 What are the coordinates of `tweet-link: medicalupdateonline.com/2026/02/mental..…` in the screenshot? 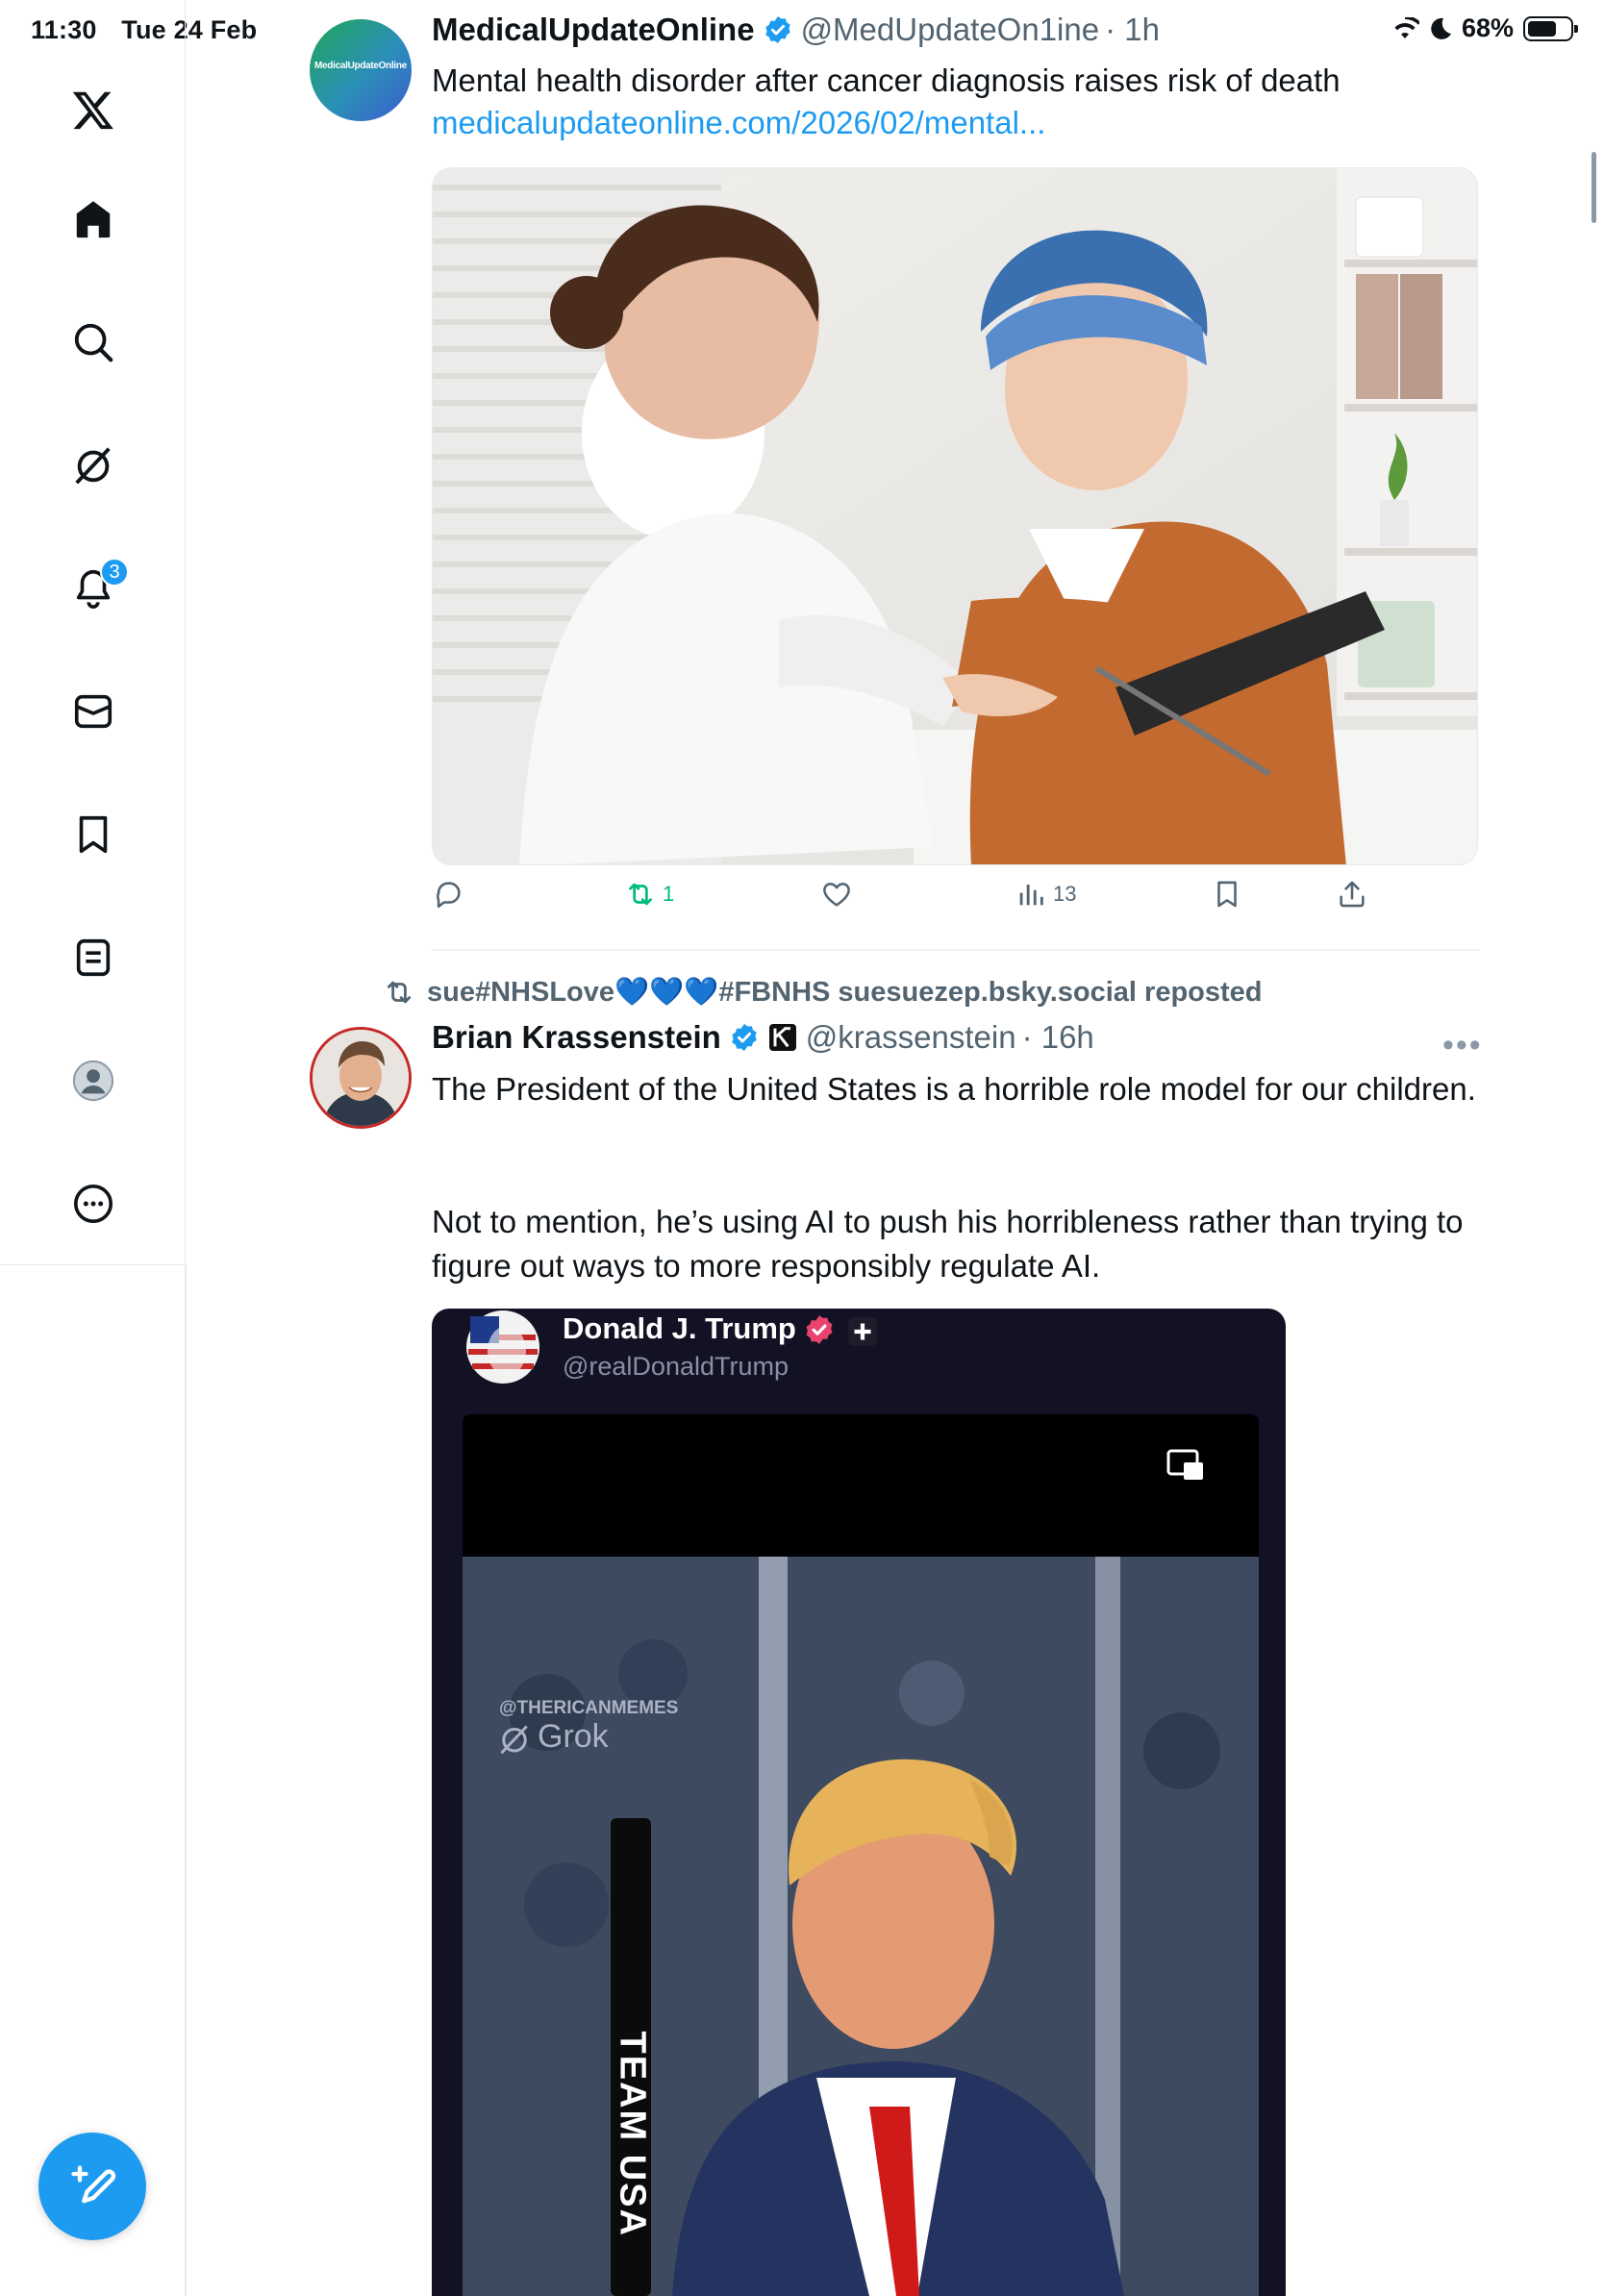 It's located at (738, 123).